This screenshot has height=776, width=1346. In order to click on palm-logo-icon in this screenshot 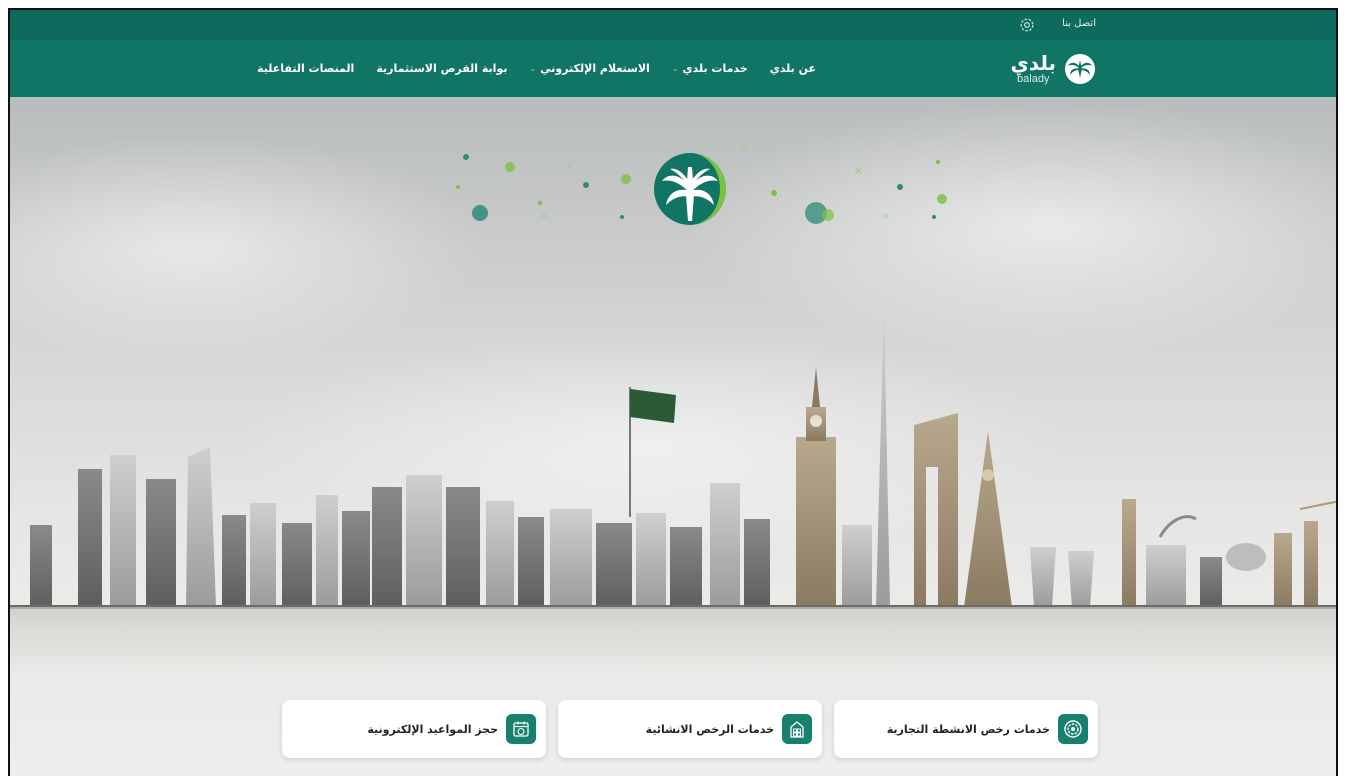, I will do `click(1080, 69)`.